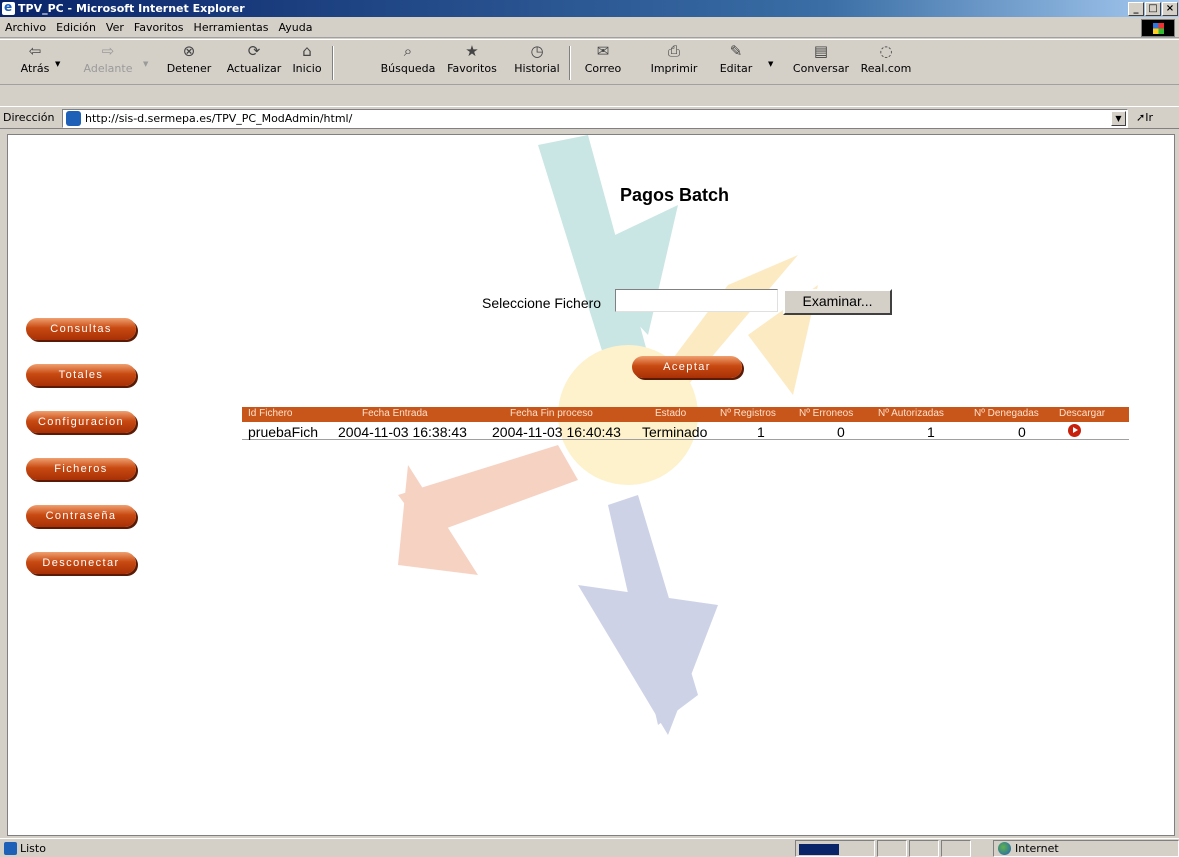 The height and width of the screenshot is (857, 1179). I want to click on cell-records: 1, so click(761, 432).